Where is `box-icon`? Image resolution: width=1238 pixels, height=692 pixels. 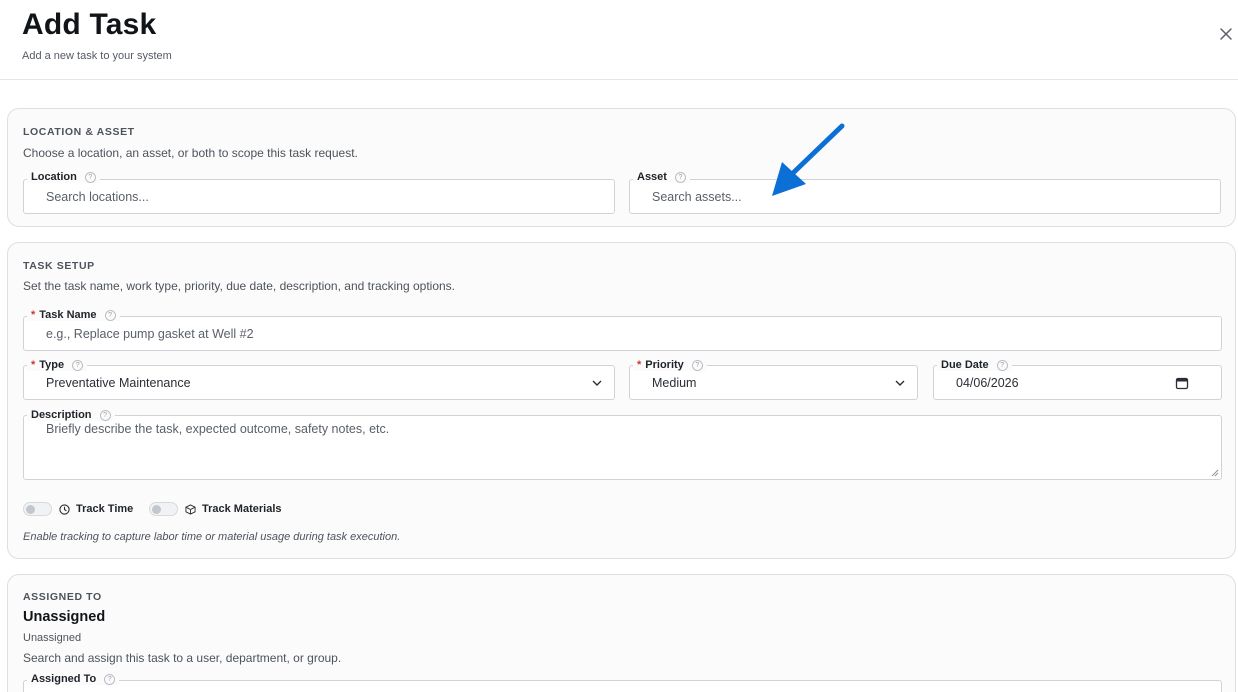 box-icon is located at coordinates (190, 509).